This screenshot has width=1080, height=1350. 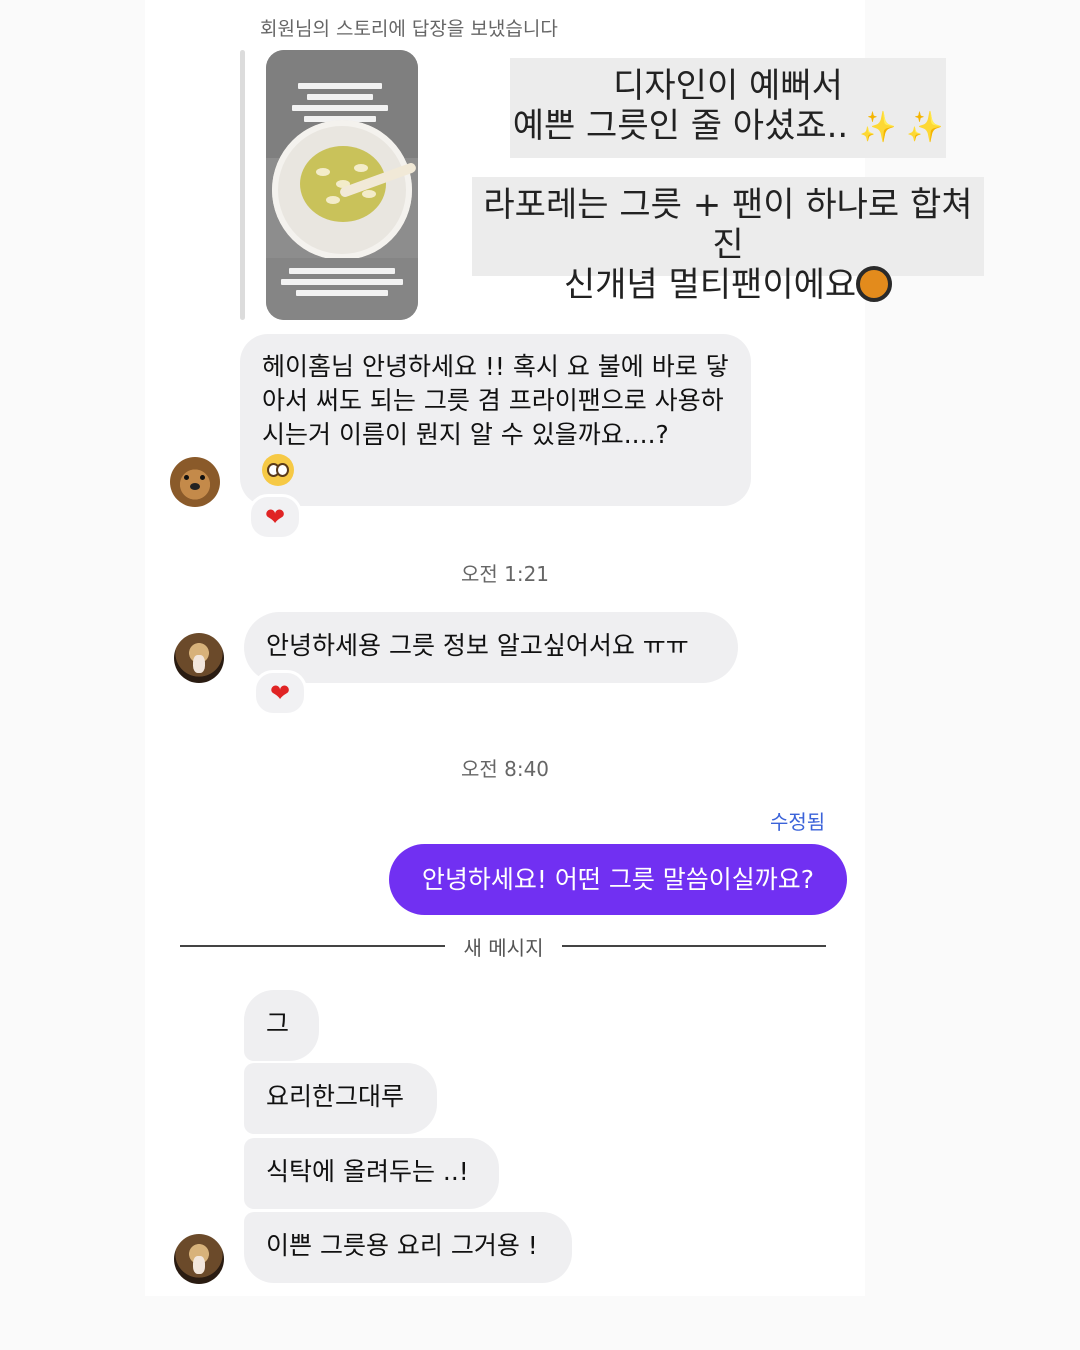 I want to click on message-bubble-sent: 안녕하세요! 어떤 그릇 말씀이실까요?, so click(x=618, y=879).